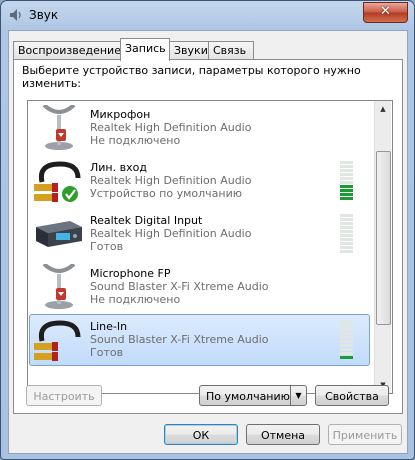  What do you see at coordinates (120, 114) in the screenshot?
I see `device-name: Микрофон` at bounding box center [120, 114].